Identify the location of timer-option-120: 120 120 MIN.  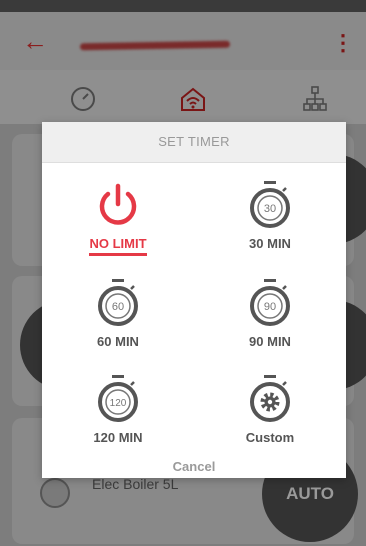
(118, 409).